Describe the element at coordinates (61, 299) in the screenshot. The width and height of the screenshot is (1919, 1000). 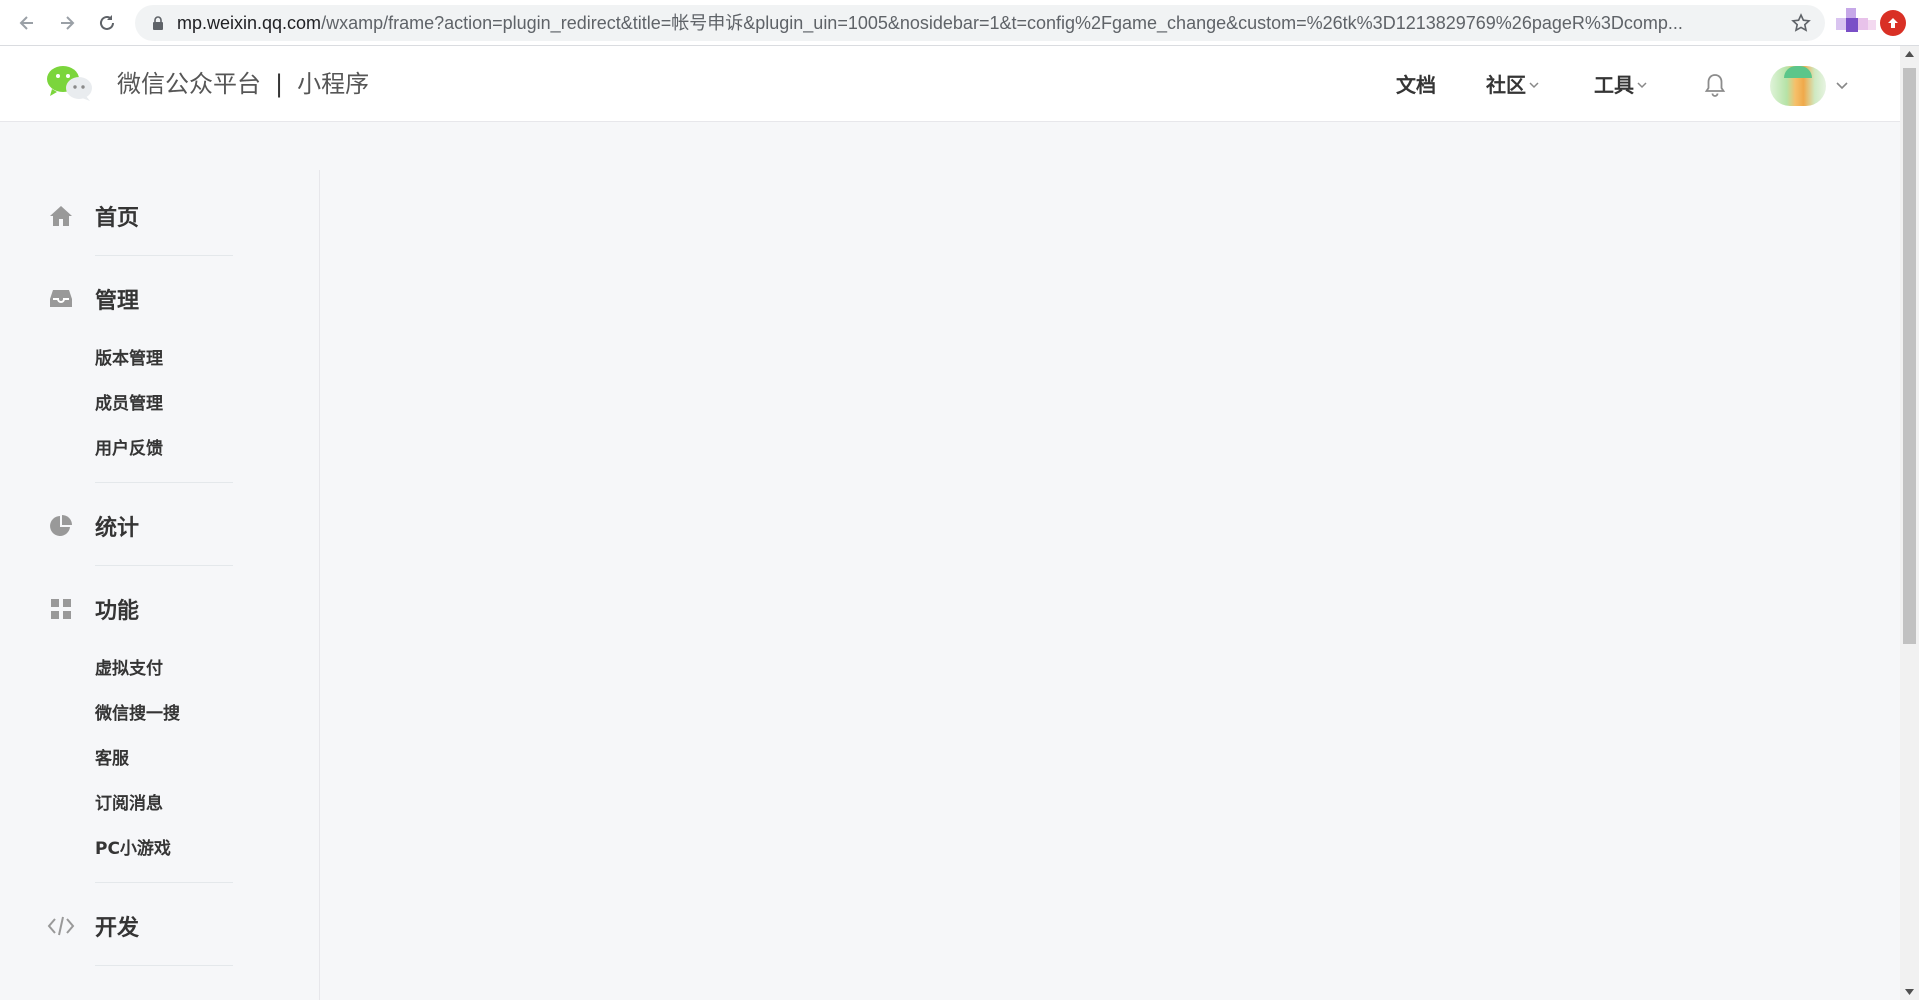
I see `inbox-icon` at that location.